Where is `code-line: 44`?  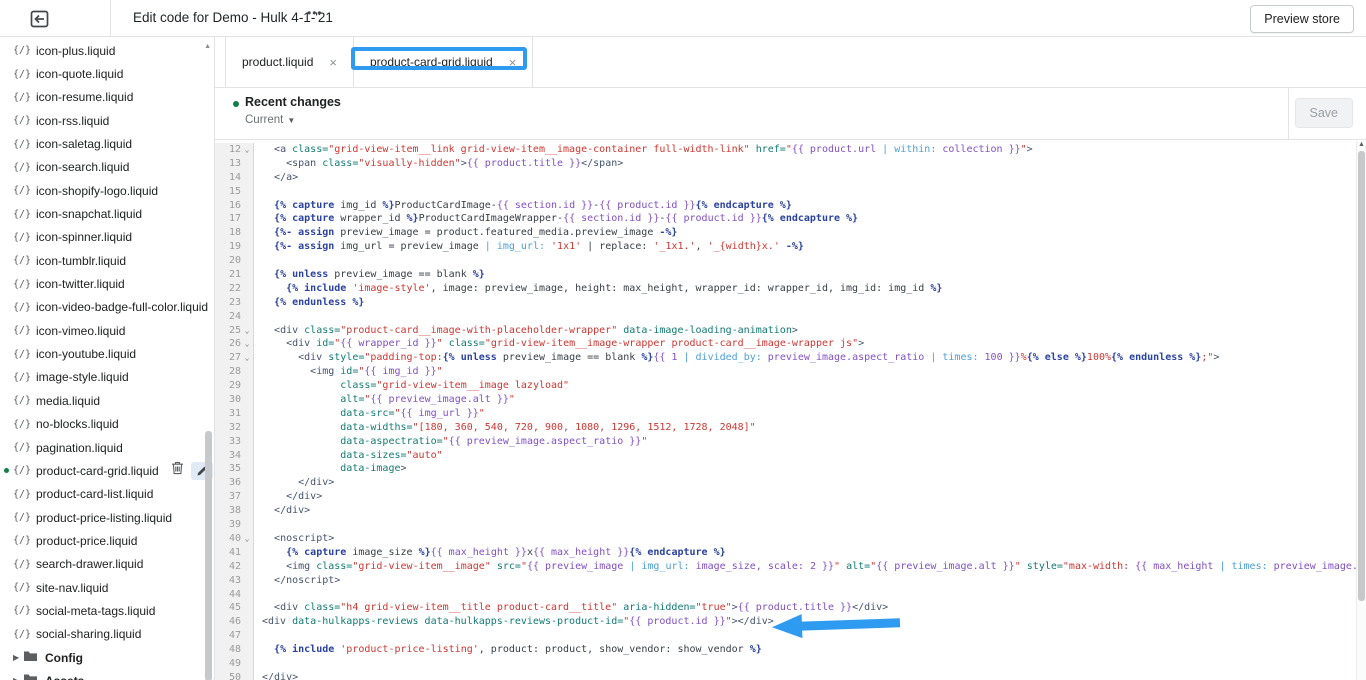
code-line: 44 is located at coordinates (790, 594).